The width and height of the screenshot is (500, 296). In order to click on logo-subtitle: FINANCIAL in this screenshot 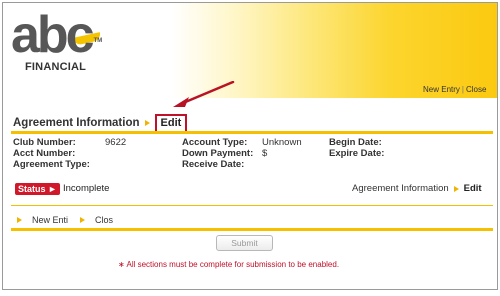, I will do `click(56, 67)`.